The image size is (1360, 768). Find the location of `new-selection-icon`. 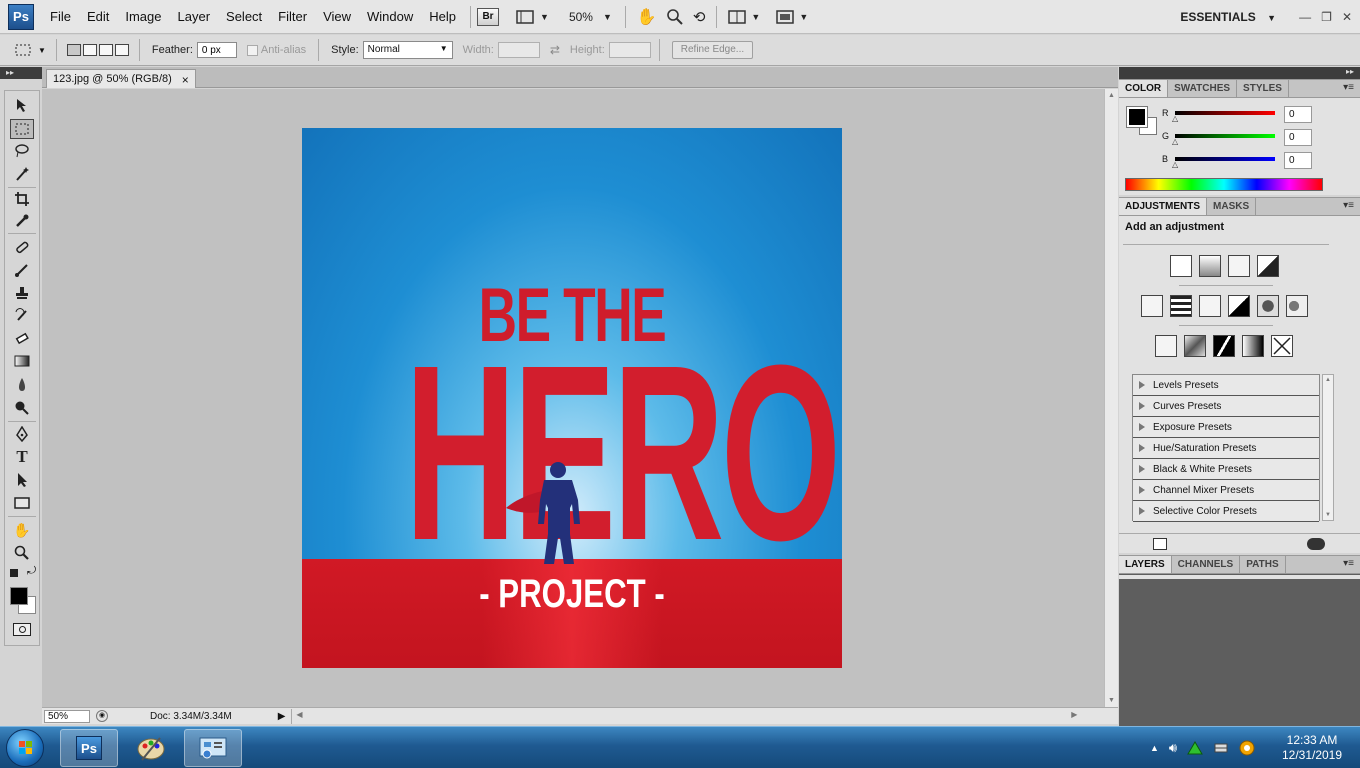

new-selection-icon is located at coordinates (73, 50).